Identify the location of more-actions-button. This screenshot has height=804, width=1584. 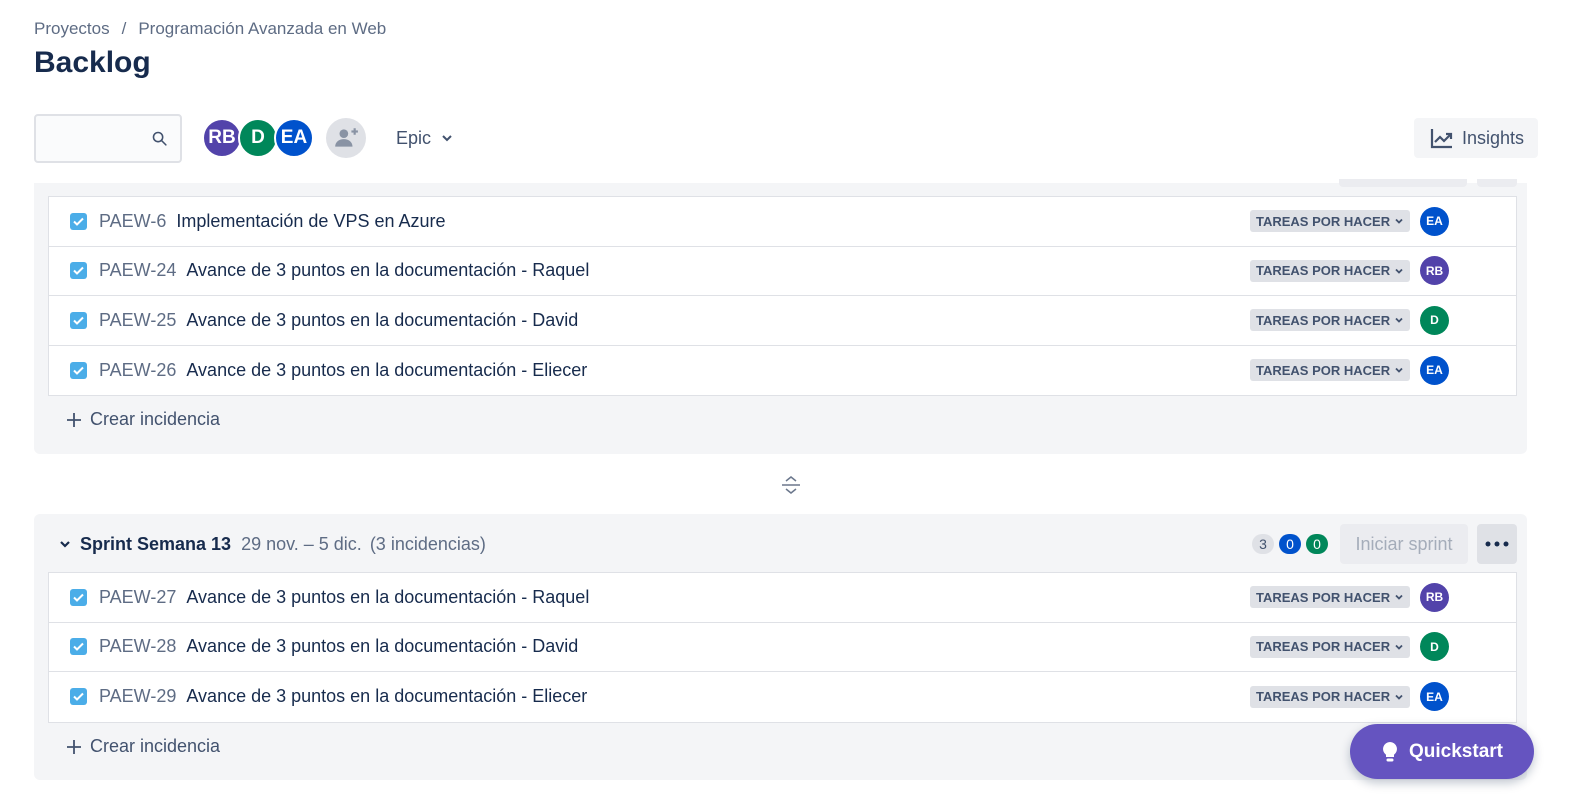
(1497, 544).